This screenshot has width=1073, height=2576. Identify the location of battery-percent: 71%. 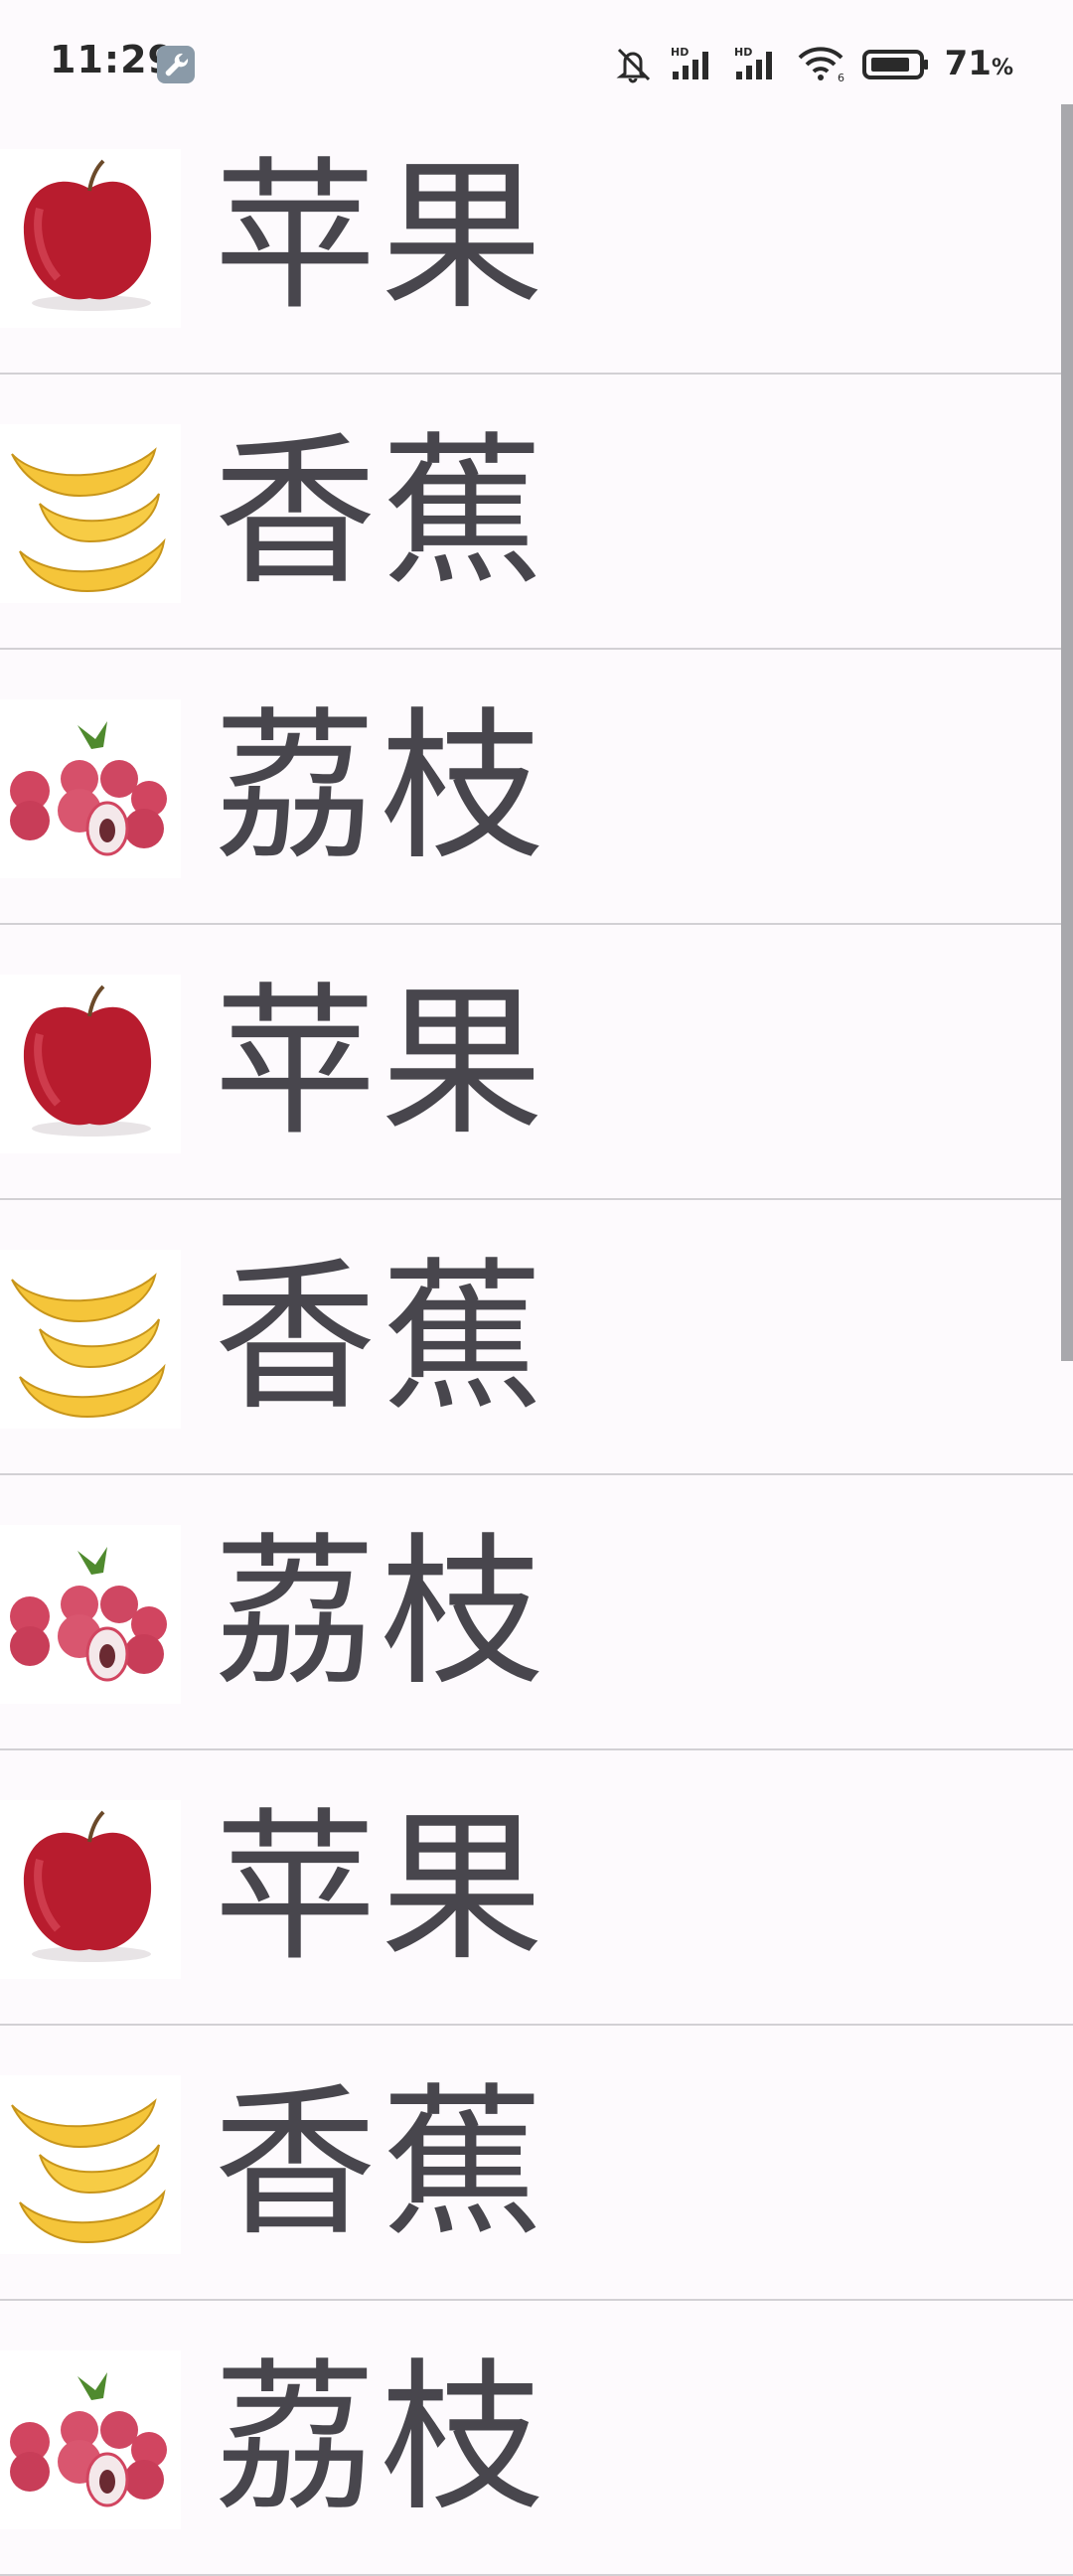
(979, 63).